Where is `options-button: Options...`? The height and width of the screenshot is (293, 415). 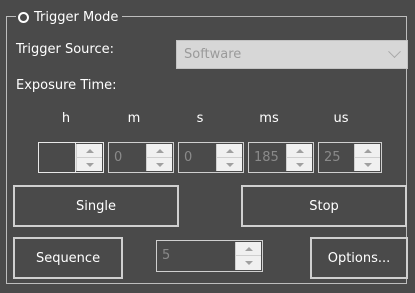 options-button: Options... is located at coordinates (359, 258).